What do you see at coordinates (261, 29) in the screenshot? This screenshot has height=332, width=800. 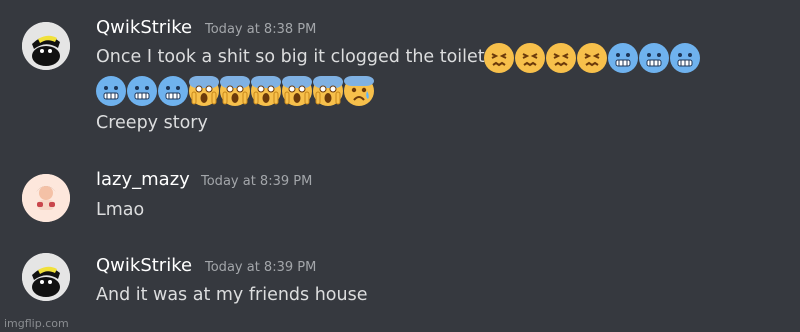 I see `timestamp: Today at 8:38 PM` at bounding box center [261, 29].